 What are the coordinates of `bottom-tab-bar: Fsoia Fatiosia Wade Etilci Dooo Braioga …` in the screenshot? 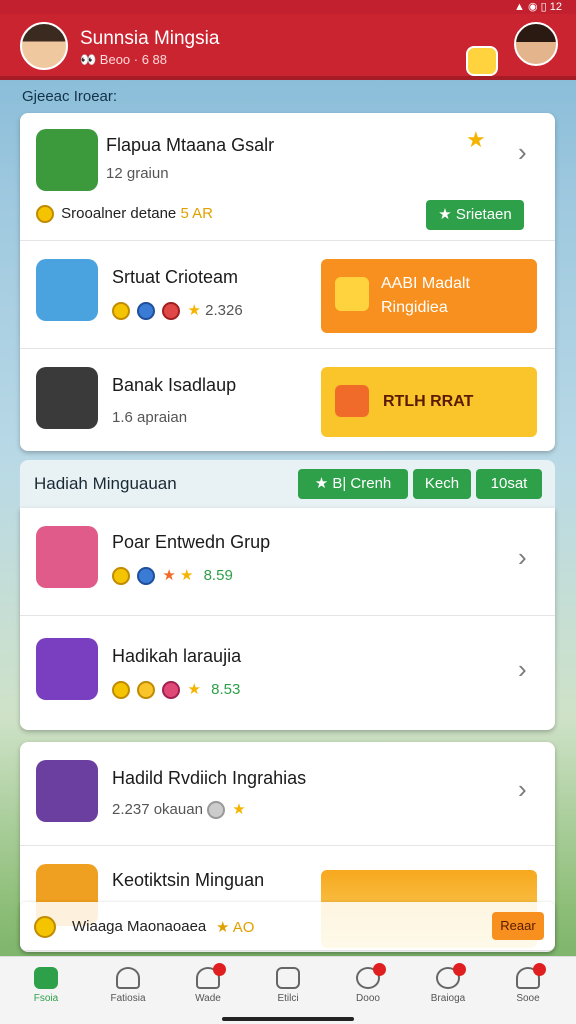 It's located at (288, 990).